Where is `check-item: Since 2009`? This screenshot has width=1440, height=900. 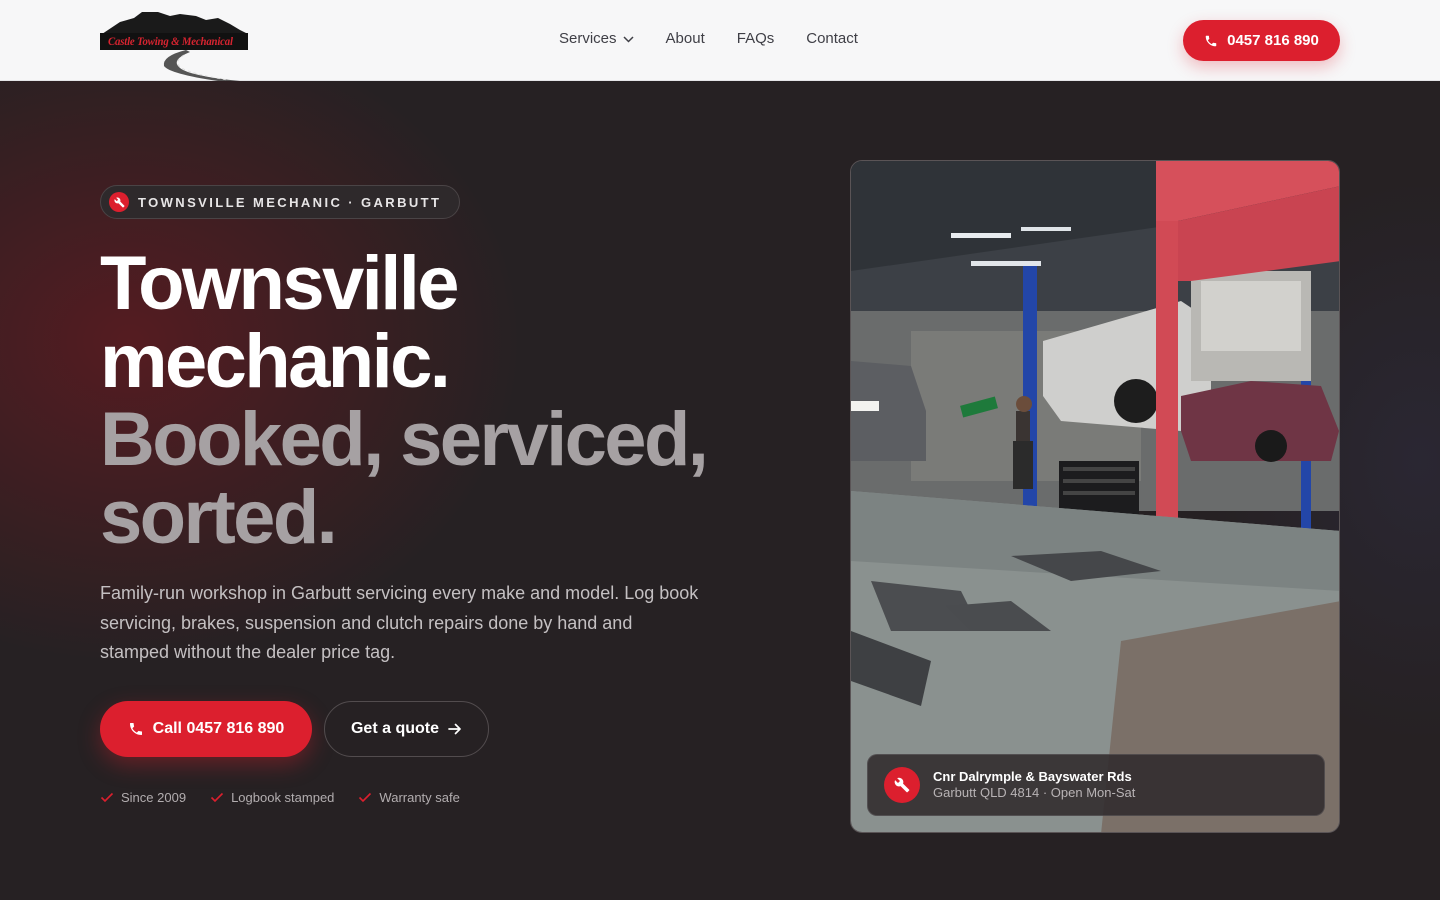
check-item: Since 2009 is located at coordinates (143, 797).